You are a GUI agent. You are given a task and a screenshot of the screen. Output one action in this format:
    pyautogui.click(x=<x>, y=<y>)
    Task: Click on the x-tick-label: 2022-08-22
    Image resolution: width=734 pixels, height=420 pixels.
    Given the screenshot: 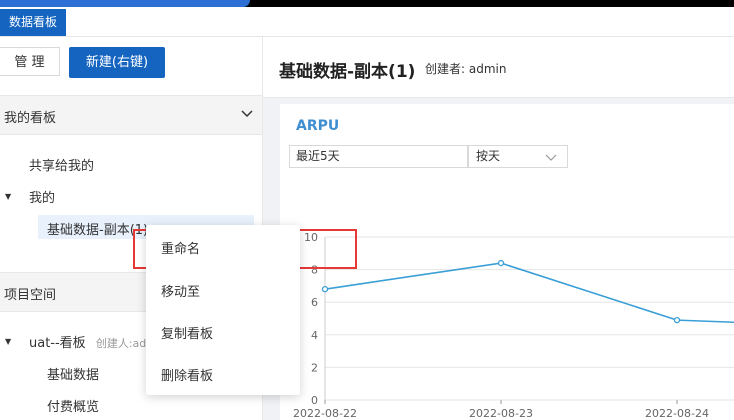 What is the action you would take?
    pyautogui.click(x=325, y=413)
    